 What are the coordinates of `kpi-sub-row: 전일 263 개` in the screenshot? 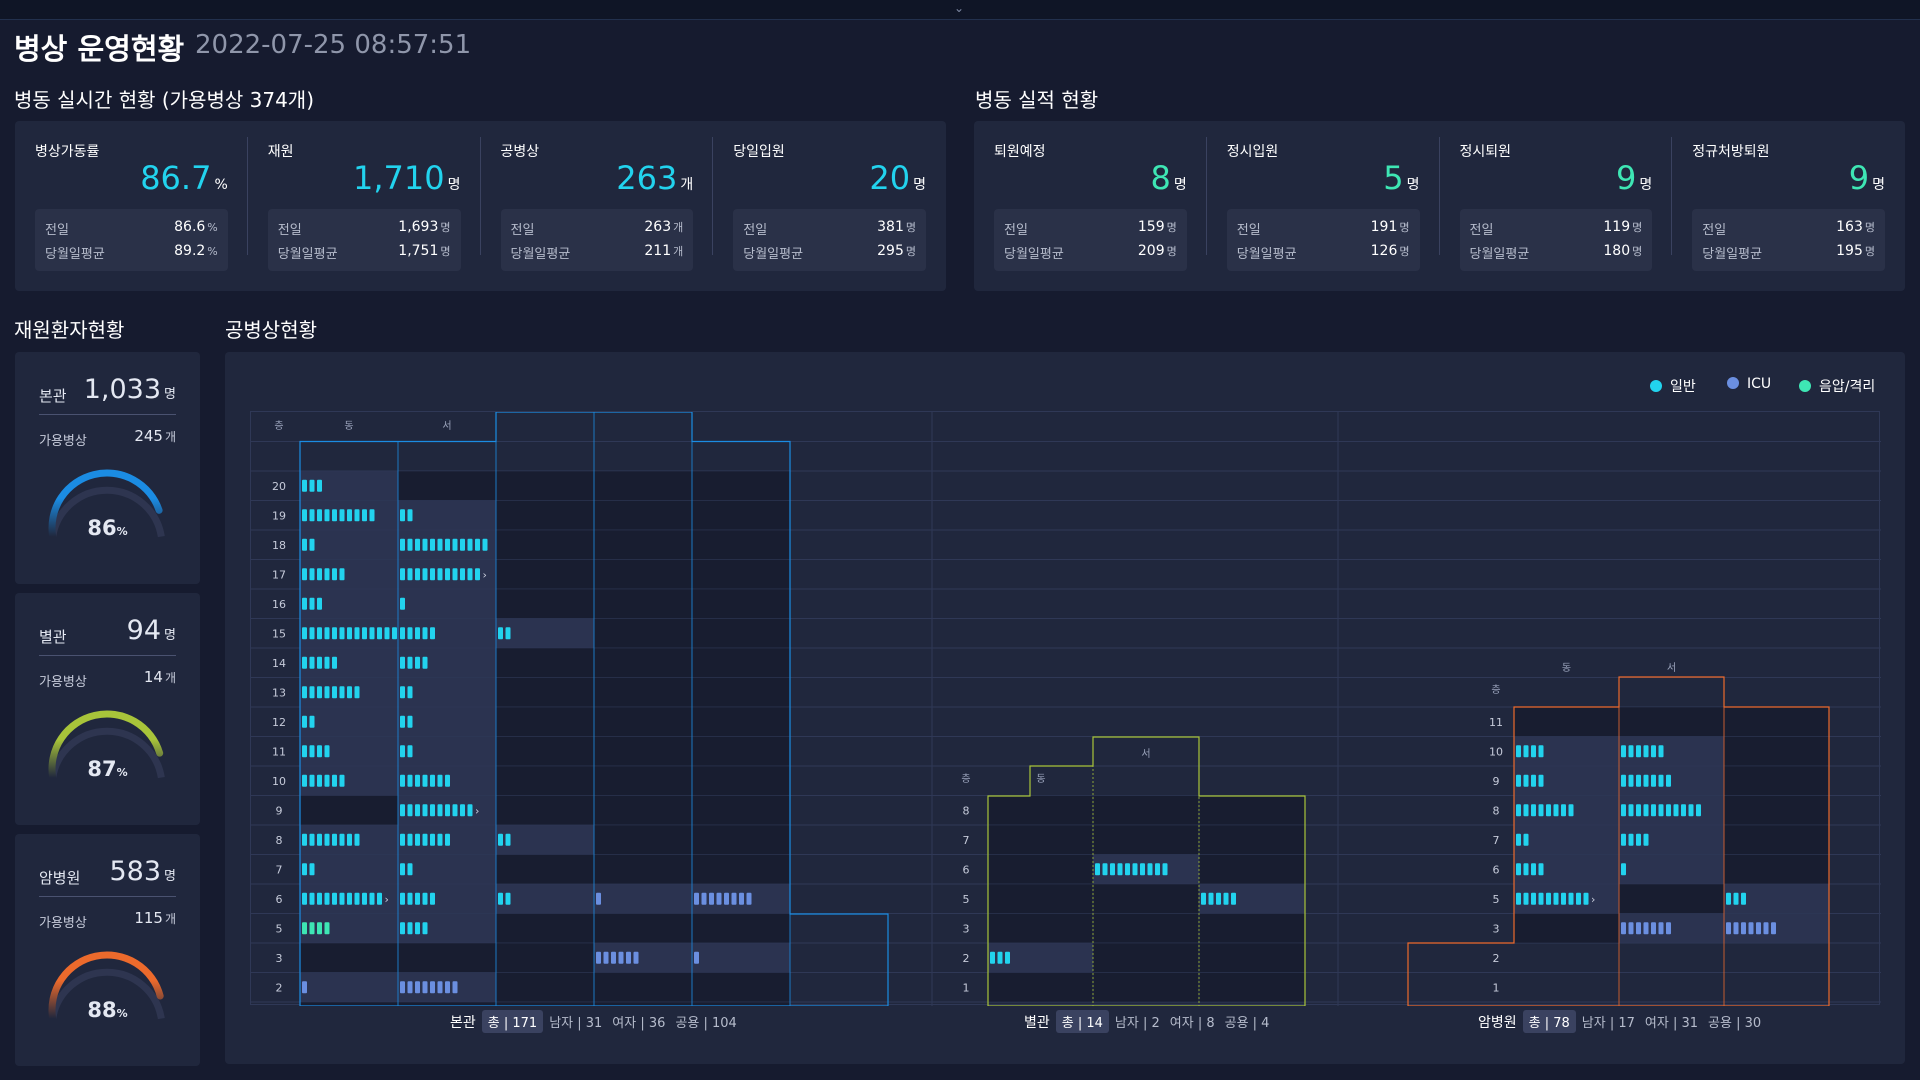 It's located at (597, 229).